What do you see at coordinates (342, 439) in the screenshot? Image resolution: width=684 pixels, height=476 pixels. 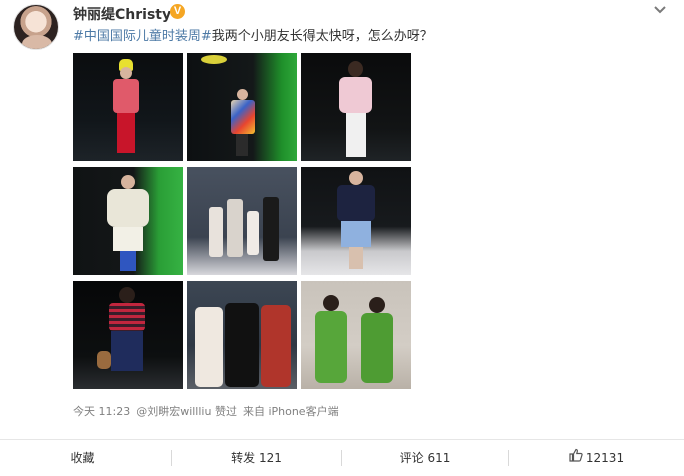 I see `action-bar-divider` at bounding box center [342, 439].